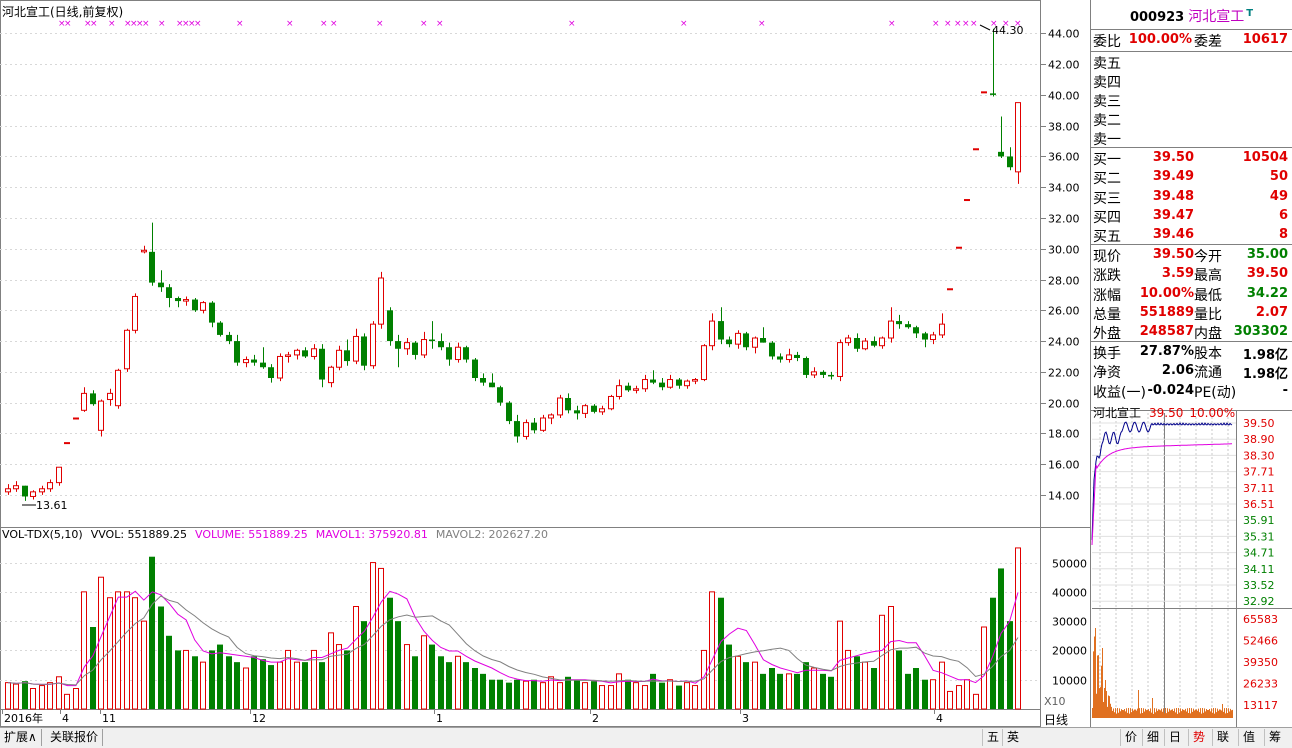 This screenshot has height=748, width=1292. I want to click on toolbar-button-4: 日, so click(1174, 737).